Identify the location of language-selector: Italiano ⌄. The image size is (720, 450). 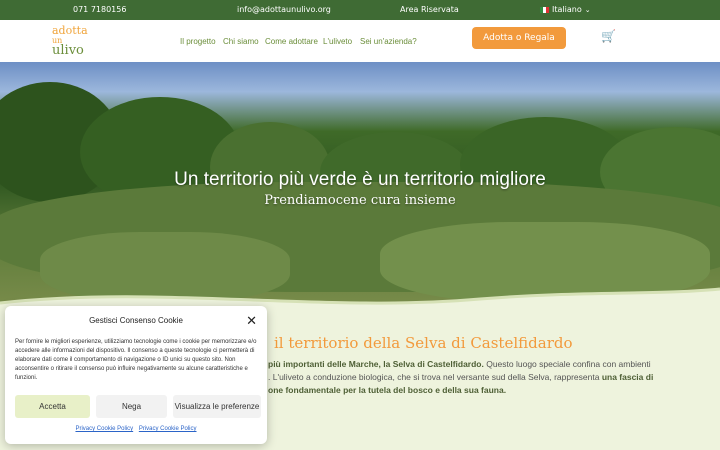
(565, 9).